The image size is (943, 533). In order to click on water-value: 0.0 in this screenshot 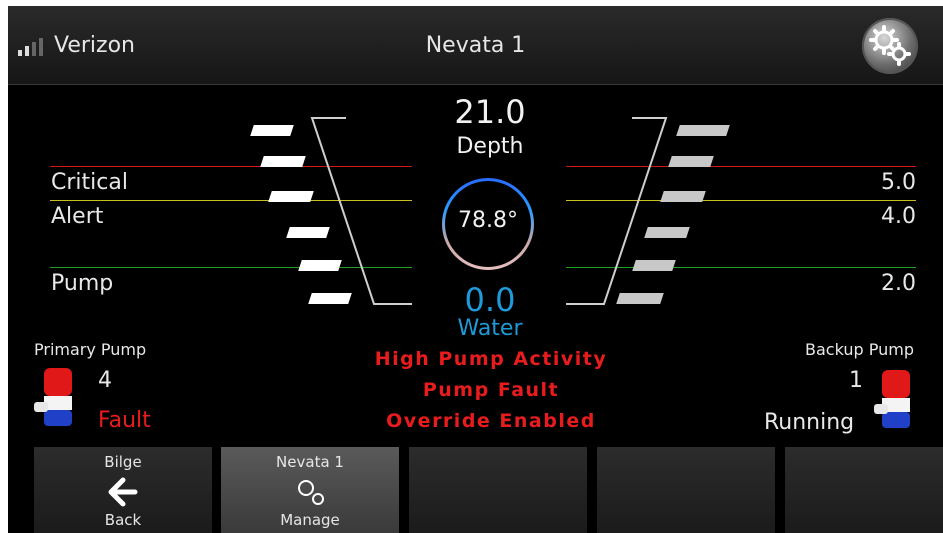, I will do `click(490, 300)`.